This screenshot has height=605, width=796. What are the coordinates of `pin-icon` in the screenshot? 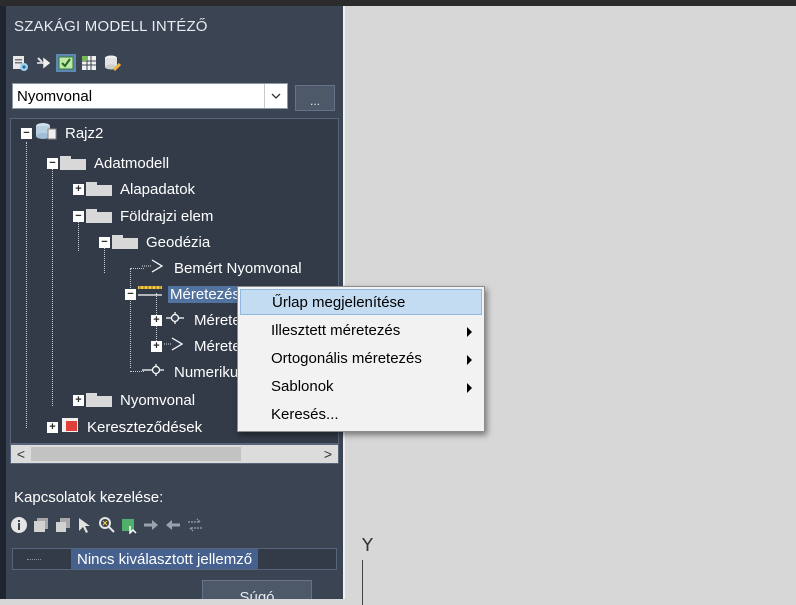 It's located at (43, 63).